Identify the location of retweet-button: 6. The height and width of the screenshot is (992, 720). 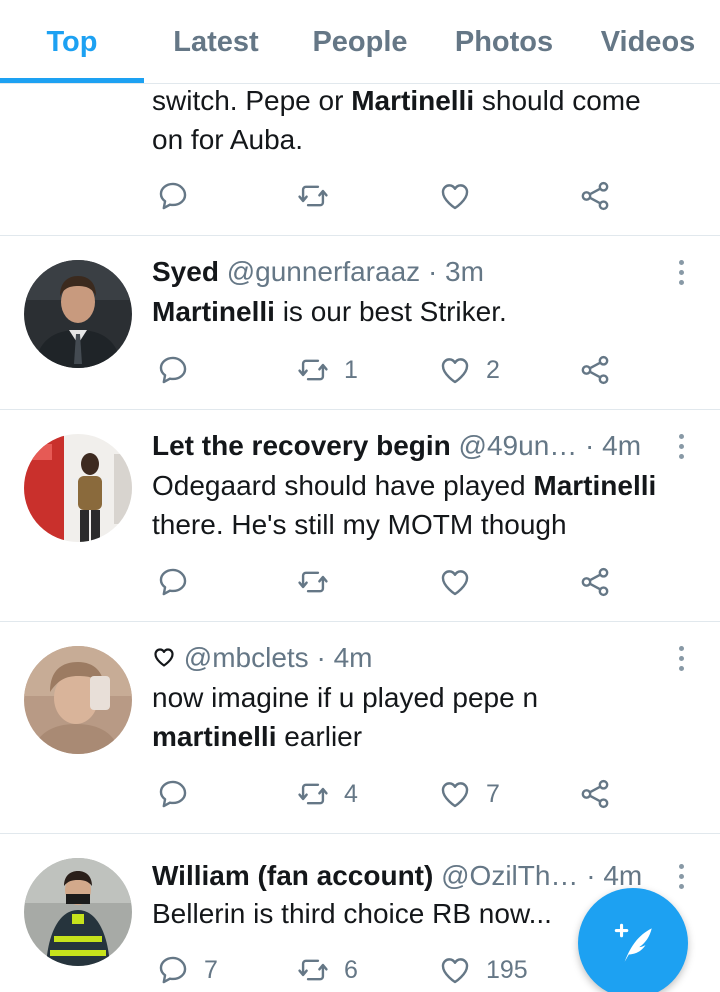
(327, 970).